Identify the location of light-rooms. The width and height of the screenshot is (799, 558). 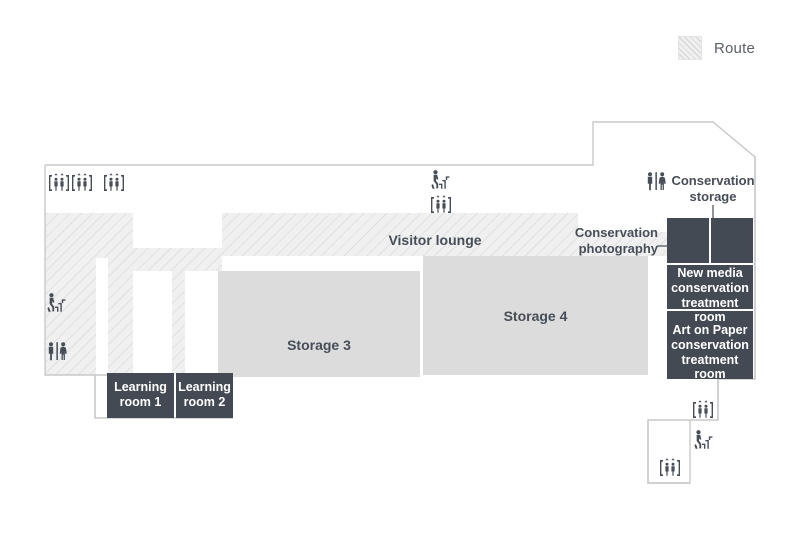
(433, 316).